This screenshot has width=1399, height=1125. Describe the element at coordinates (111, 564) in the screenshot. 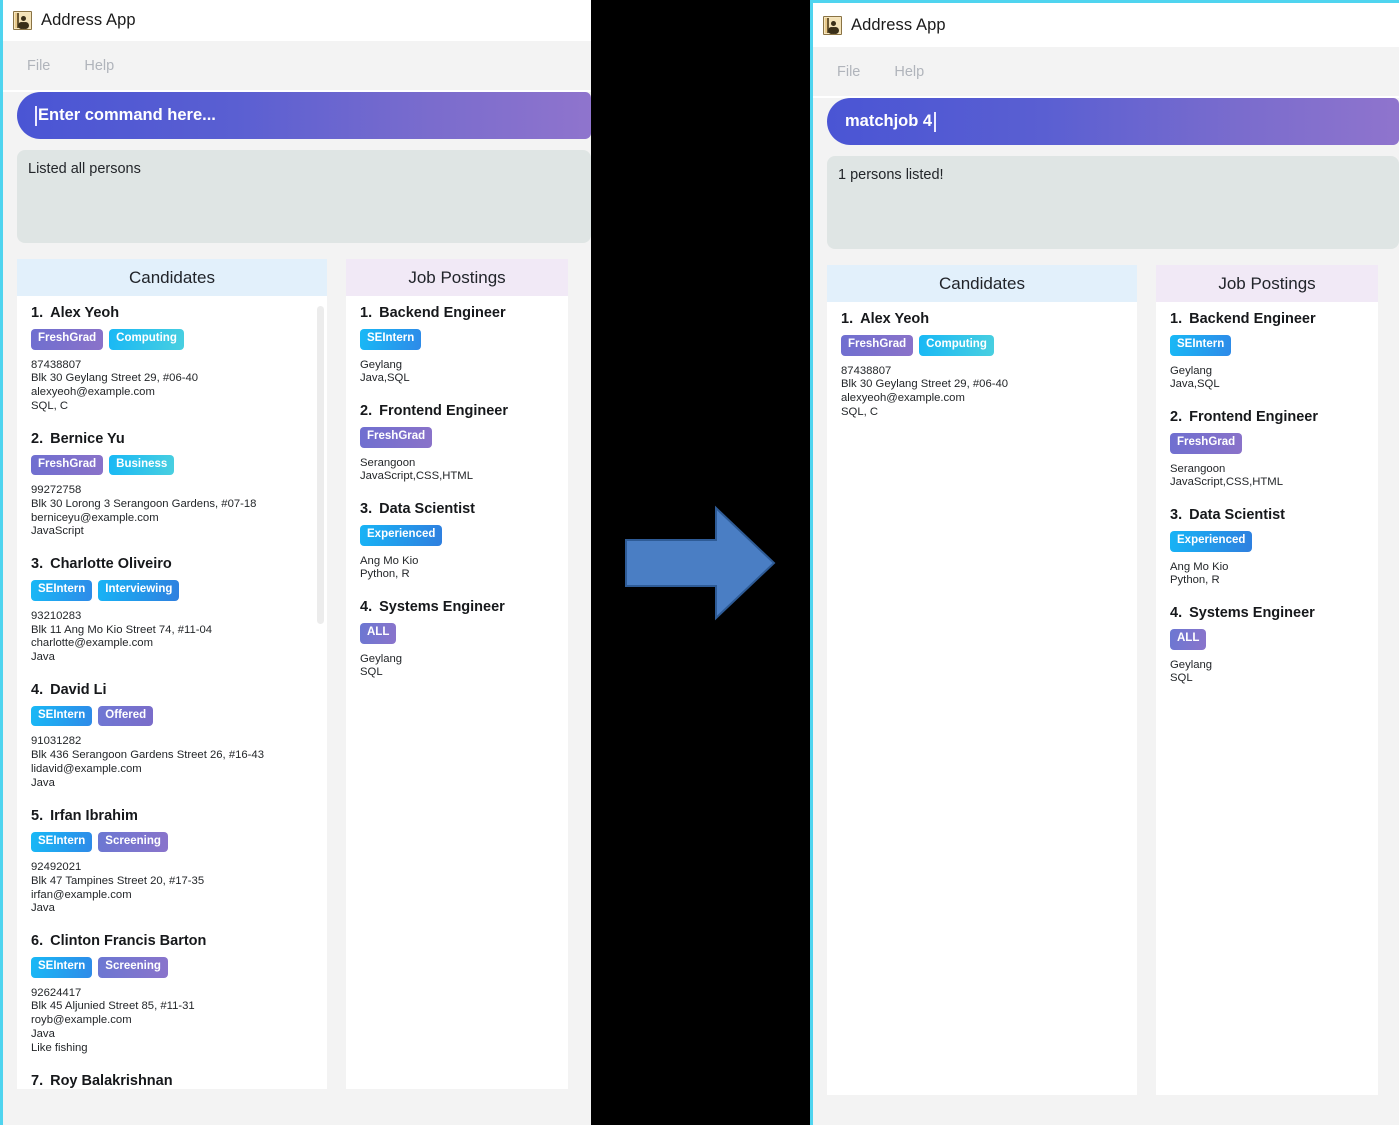

I see `card-name: Charlotte Oliveiro` at that location.